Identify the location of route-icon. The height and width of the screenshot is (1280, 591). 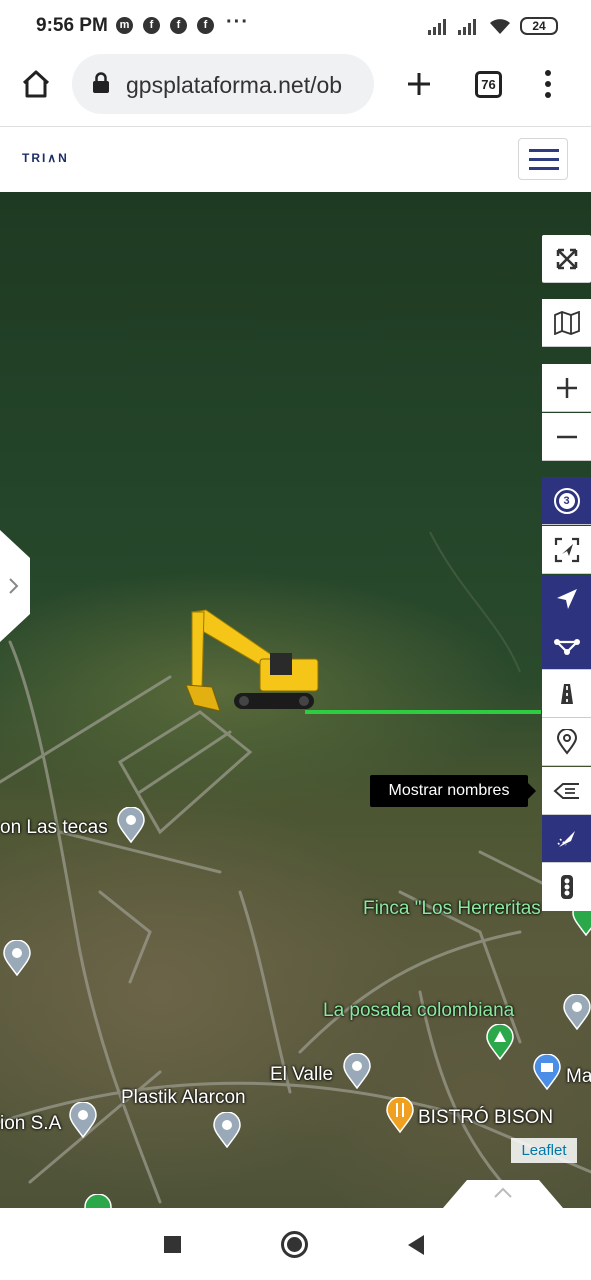
(566, 646).